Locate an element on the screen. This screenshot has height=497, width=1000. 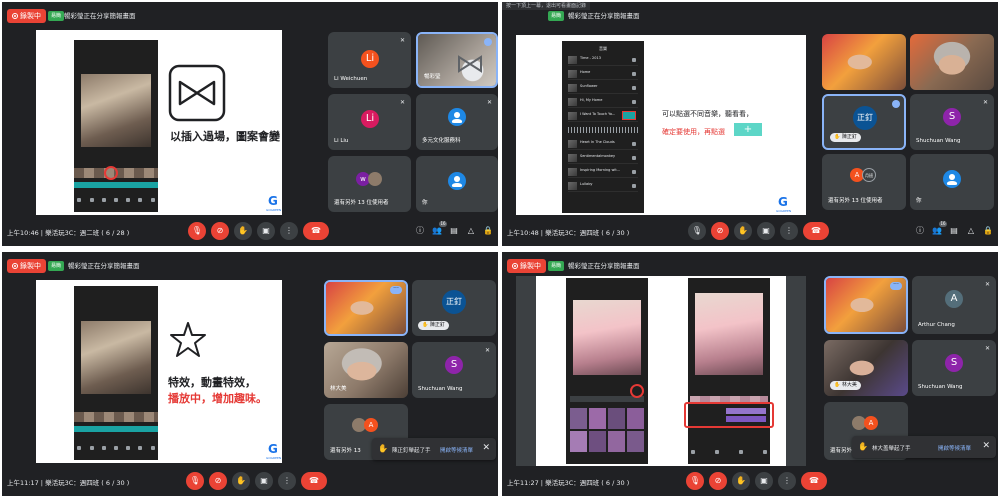
participant-tile: 林大美 is located at coordinates (366, 370).